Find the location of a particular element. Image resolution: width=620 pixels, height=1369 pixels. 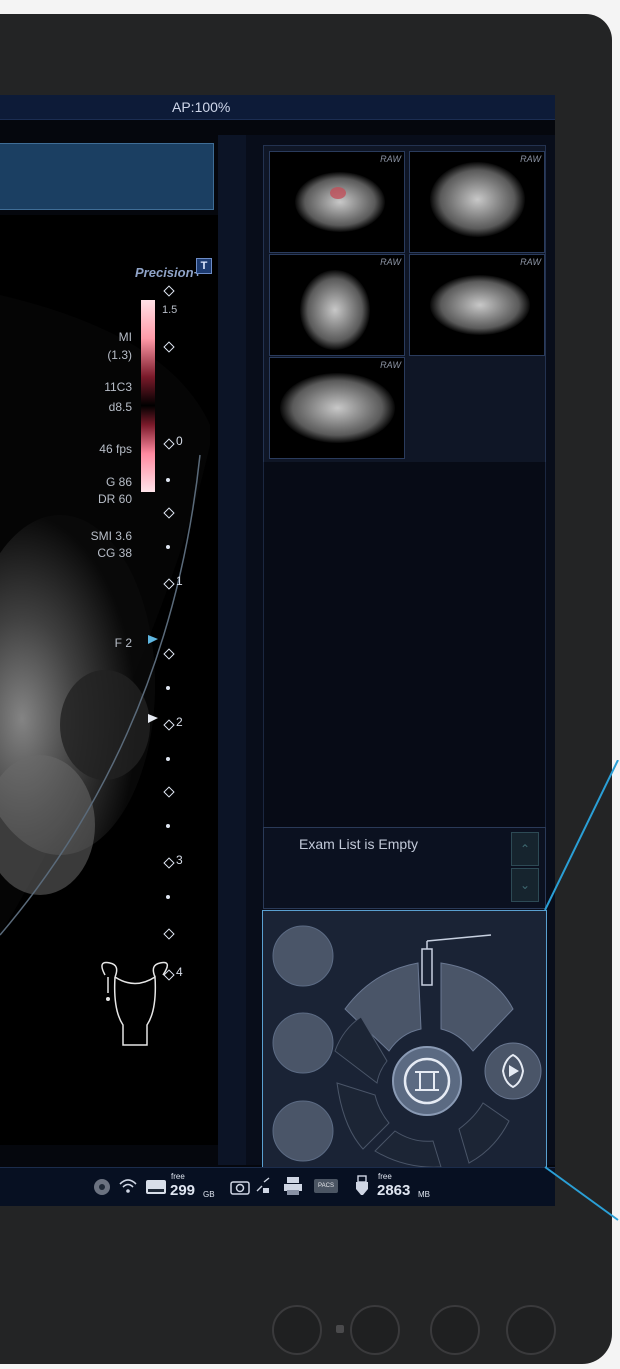

chevron-up-icon: ⌃ is located at coordinates (525, 849).